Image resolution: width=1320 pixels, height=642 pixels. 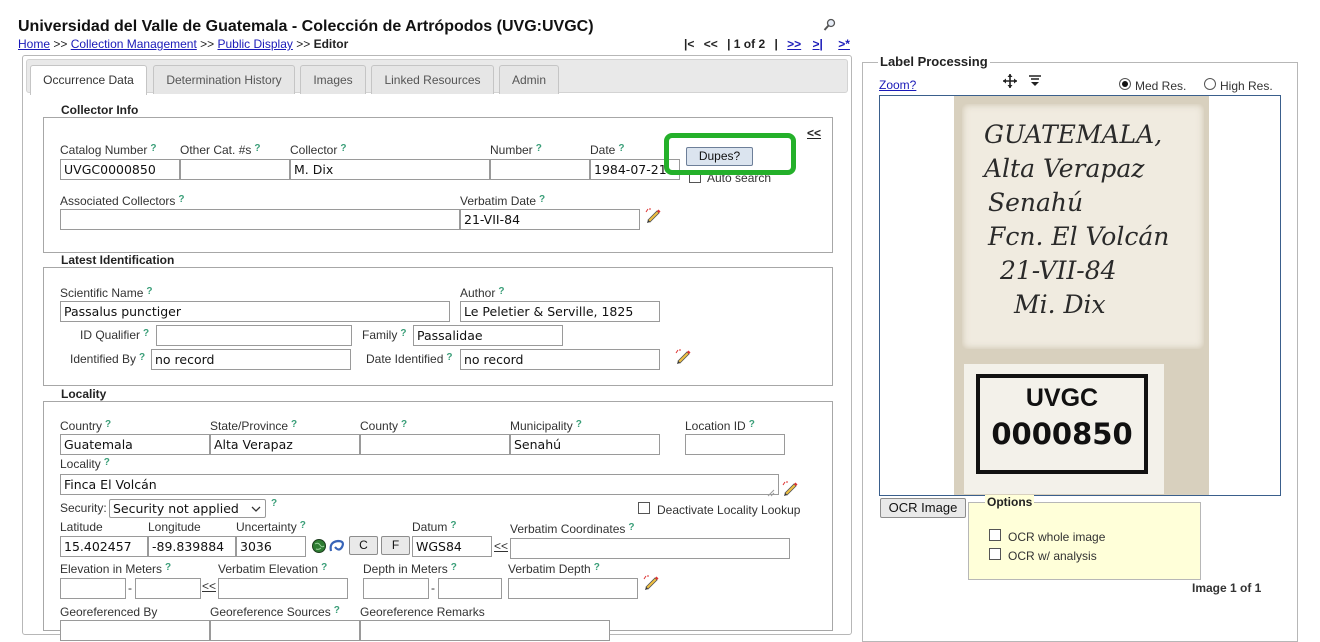 I want to click on ocr-image-button: OCR Image, so click(x=923, y=508).